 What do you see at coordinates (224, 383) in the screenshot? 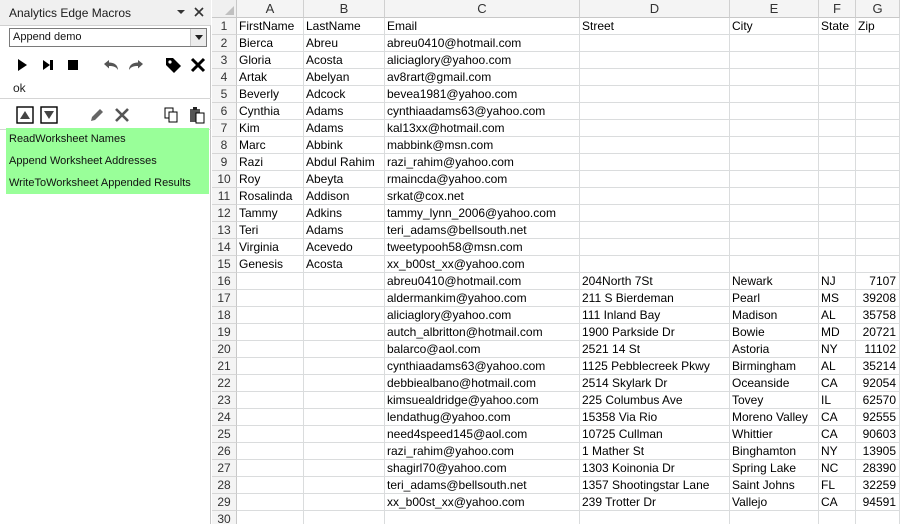
I see `row-header: 22` at bounding box center [224, 383].